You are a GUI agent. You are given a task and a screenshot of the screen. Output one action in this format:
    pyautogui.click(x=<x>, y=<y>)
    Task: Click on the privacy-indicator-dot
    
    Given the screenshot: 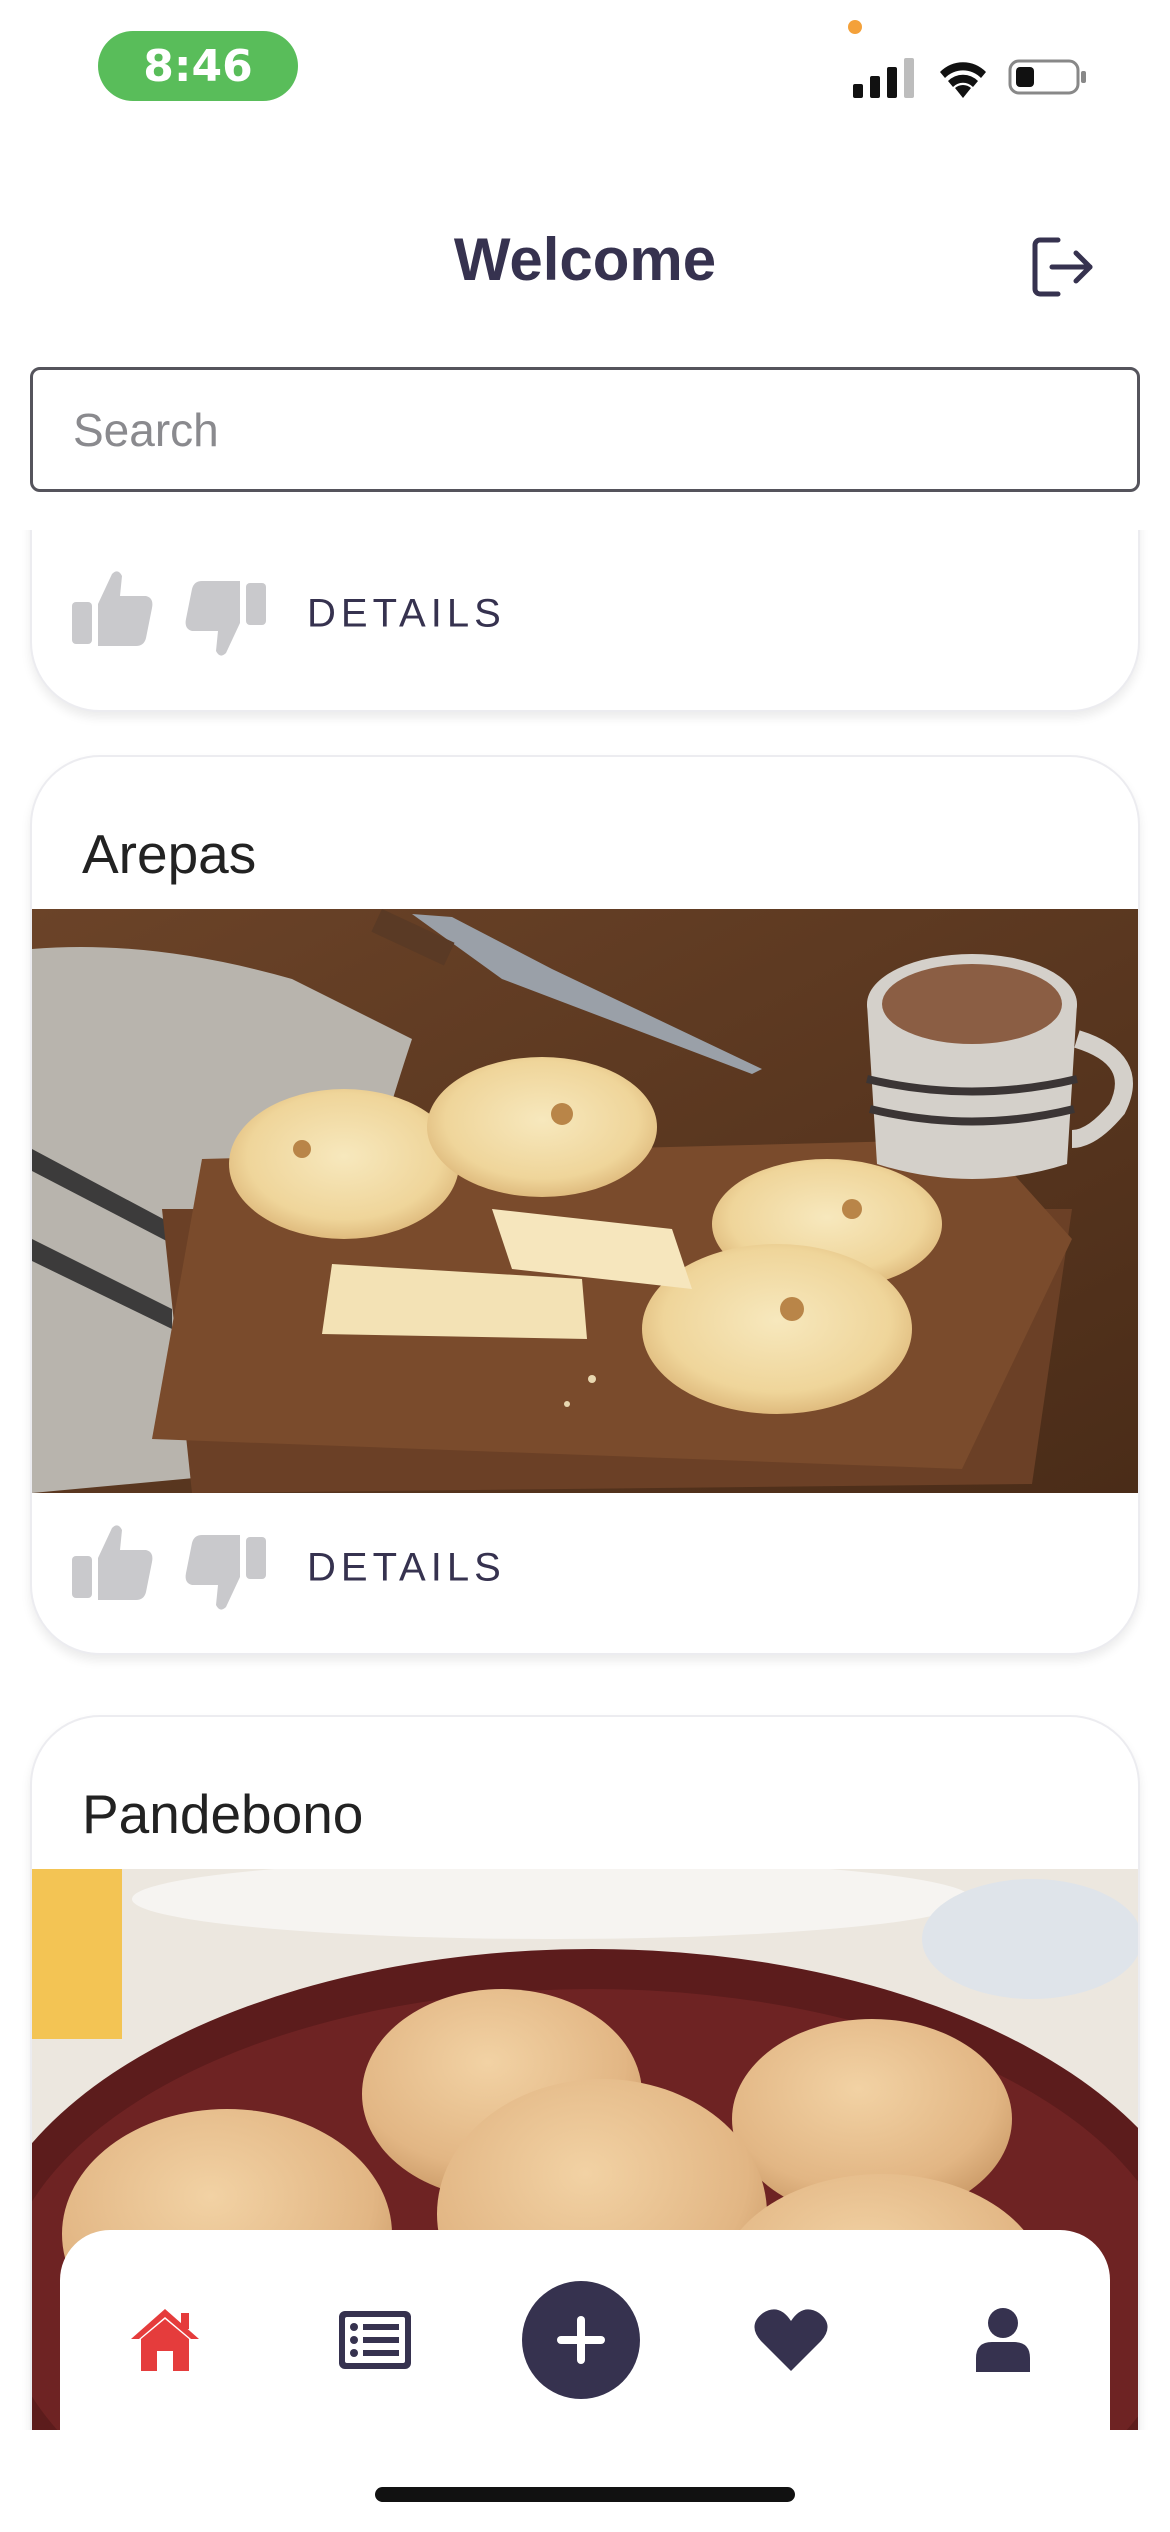 What is the action you would take?
    pyautogui.click(x=855, y=27)
    